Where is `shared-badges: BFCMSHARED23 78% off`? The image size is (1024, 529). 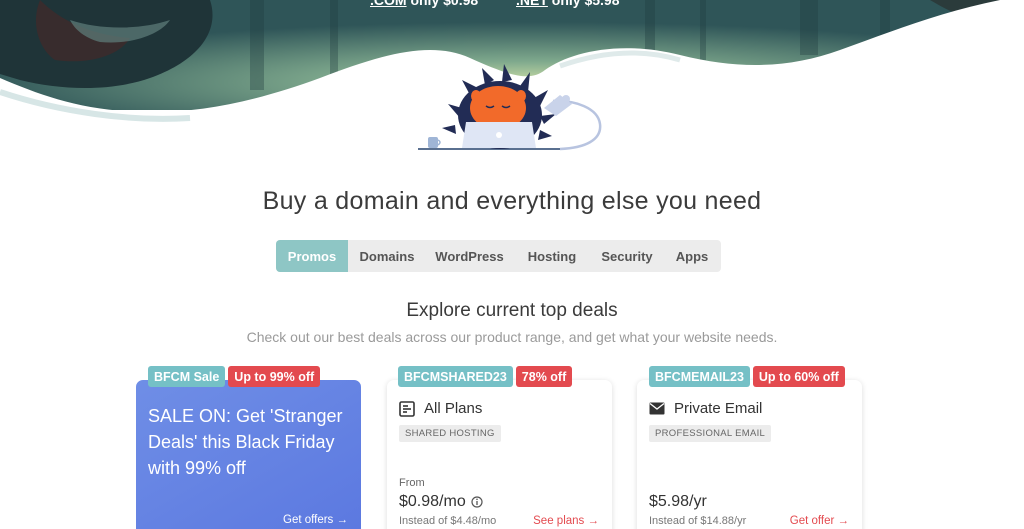 shared-badges: BFCMSHARED23 78% off is located at coordinates (485, 376).